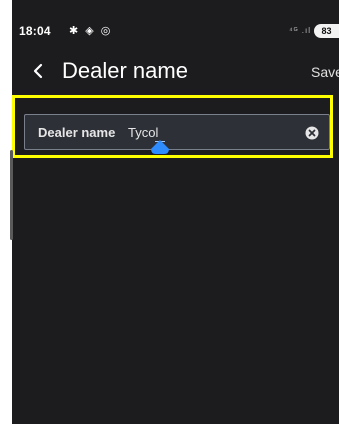  What do you see at coordinates (77, 132) in the screenshot?
I see `field-label: Dealer name` at bounding box center [77, 132].